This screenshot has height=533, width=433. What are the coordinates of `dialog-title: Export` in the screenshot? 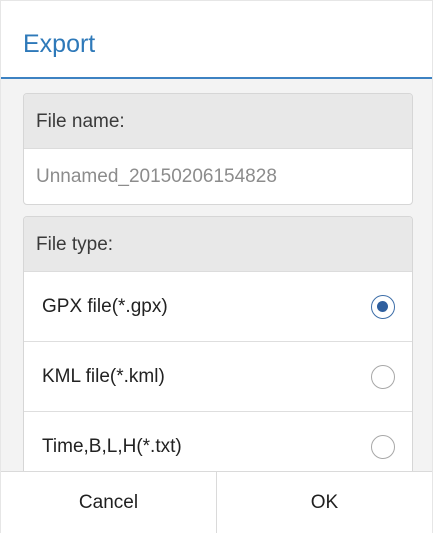 It's located at (59, 44).